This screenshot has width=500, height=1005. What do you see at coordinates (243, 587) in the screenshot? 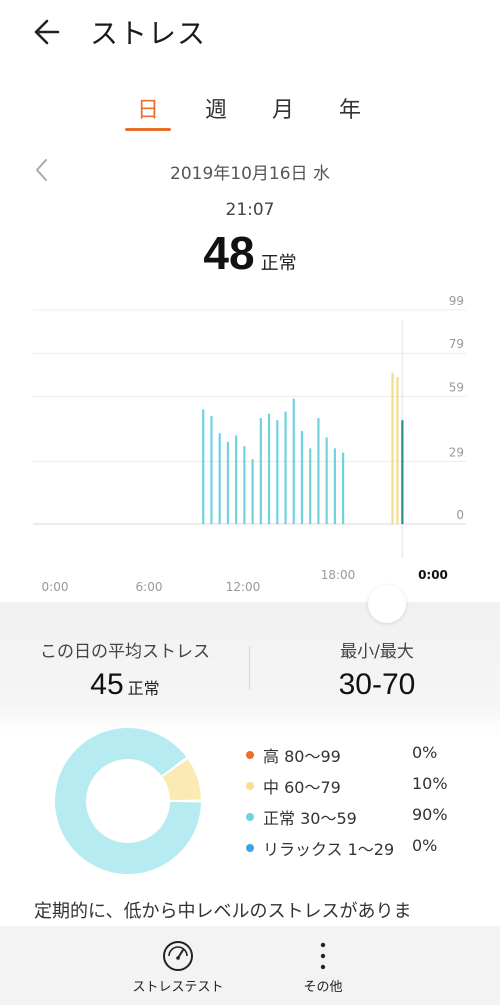
I see `x-tick-label: 12:00` at bounding box center [243, 587].